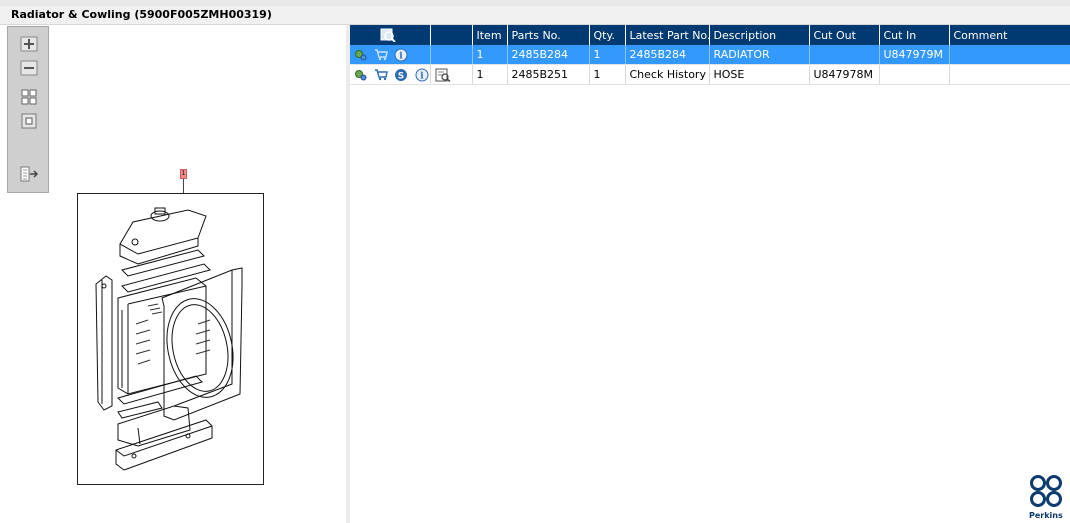 The image size is (1070, 523). I want to click on zoom-out-button, so click(29, 68).